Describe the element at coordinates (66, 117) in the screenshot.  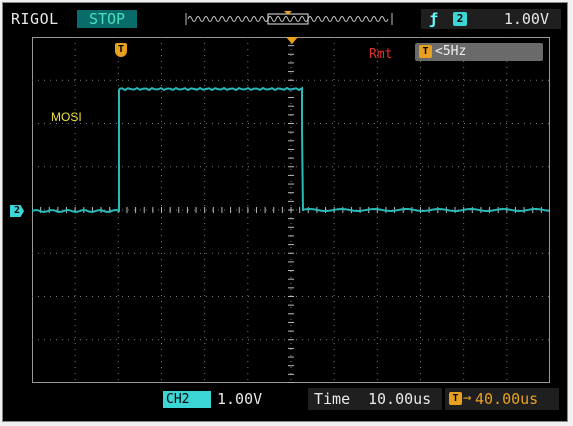
I see `signal-label-mosi: MOSI` at that location.